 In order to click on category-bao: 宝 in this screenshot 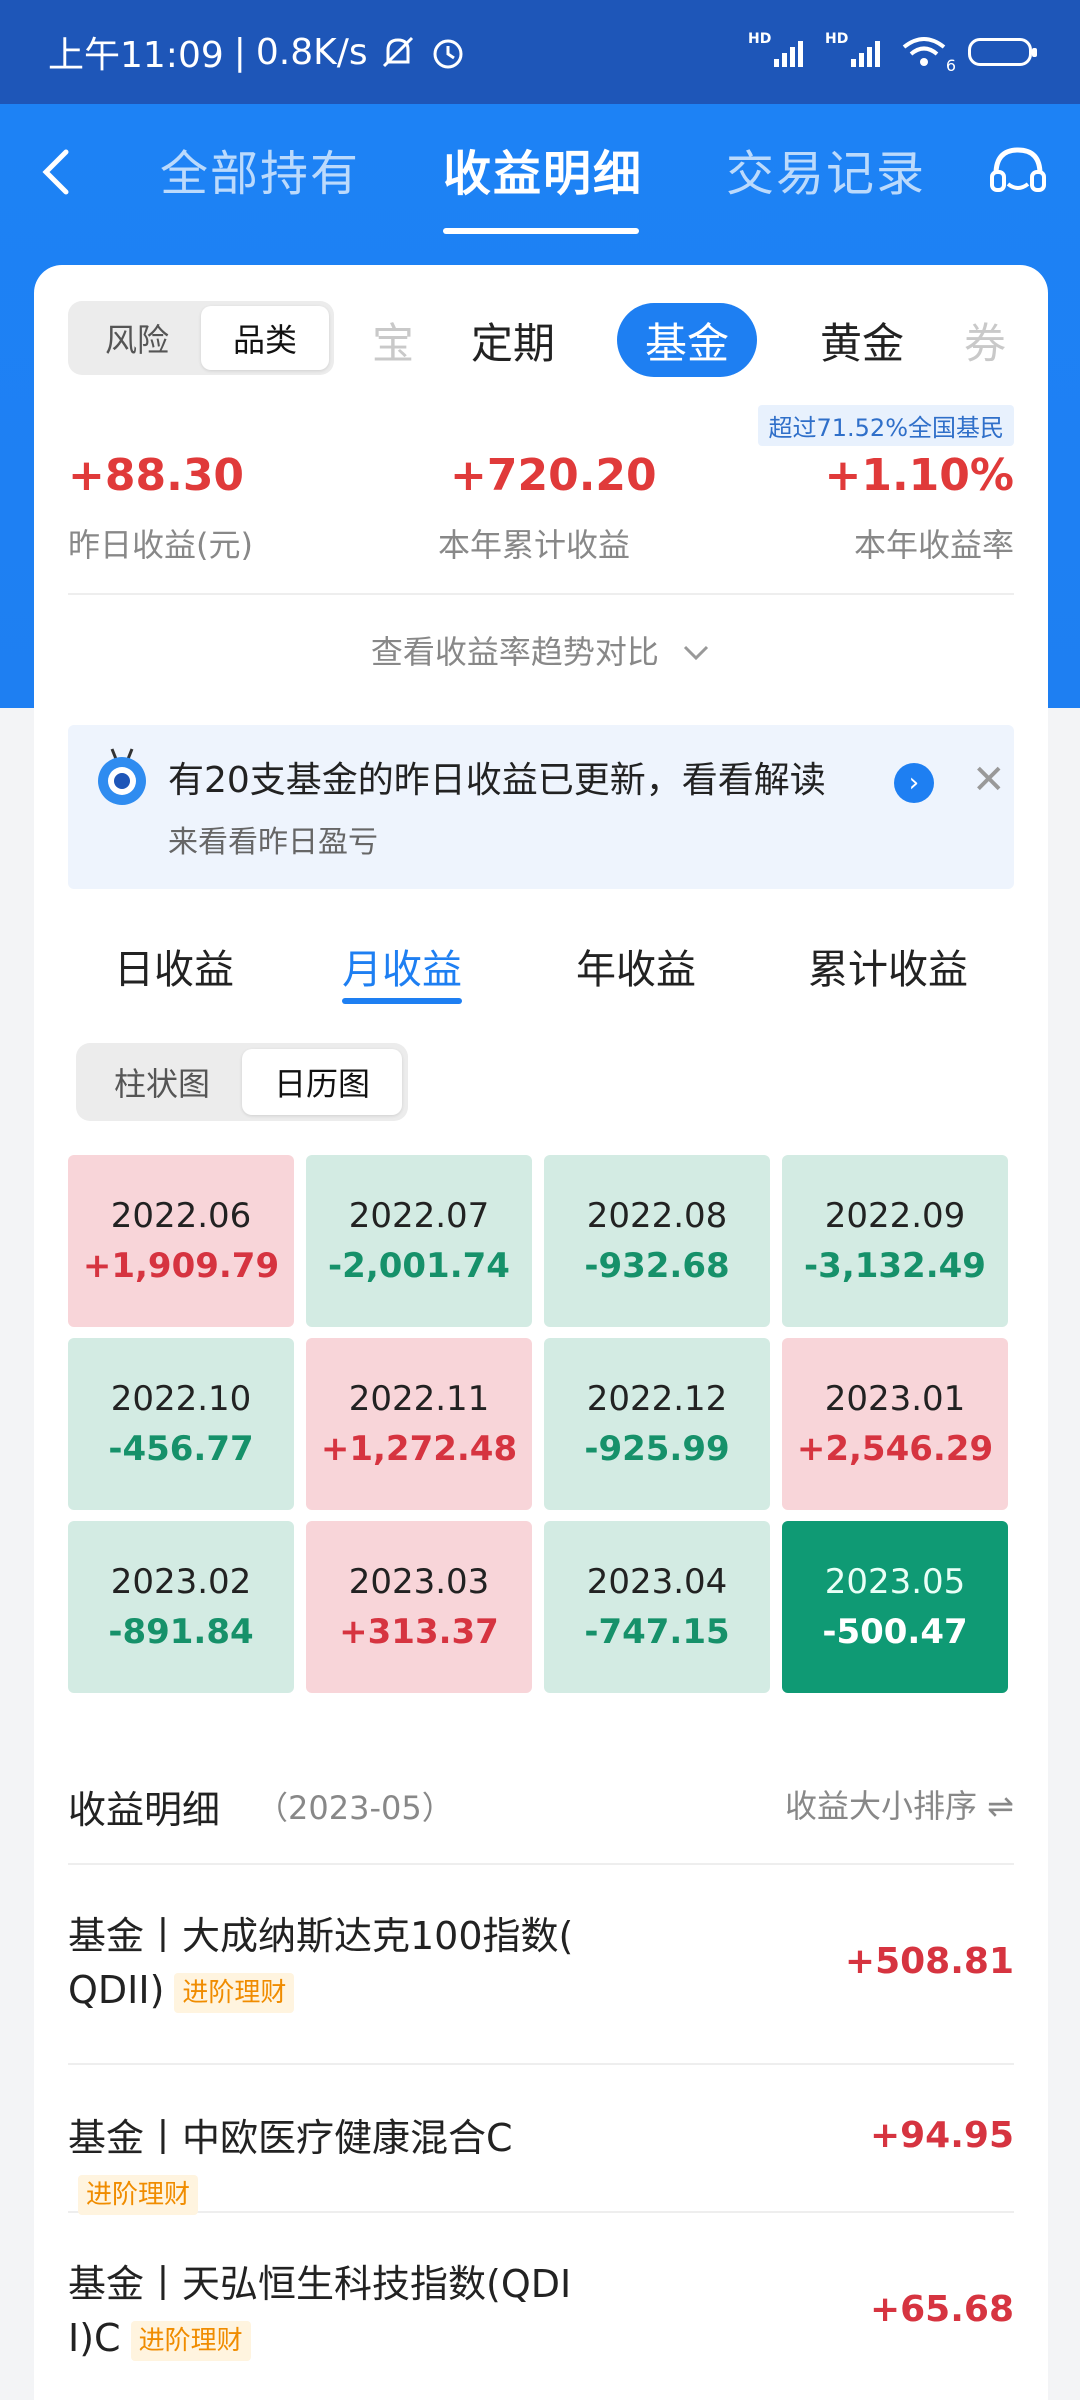, I will do `click(393, 340)`.